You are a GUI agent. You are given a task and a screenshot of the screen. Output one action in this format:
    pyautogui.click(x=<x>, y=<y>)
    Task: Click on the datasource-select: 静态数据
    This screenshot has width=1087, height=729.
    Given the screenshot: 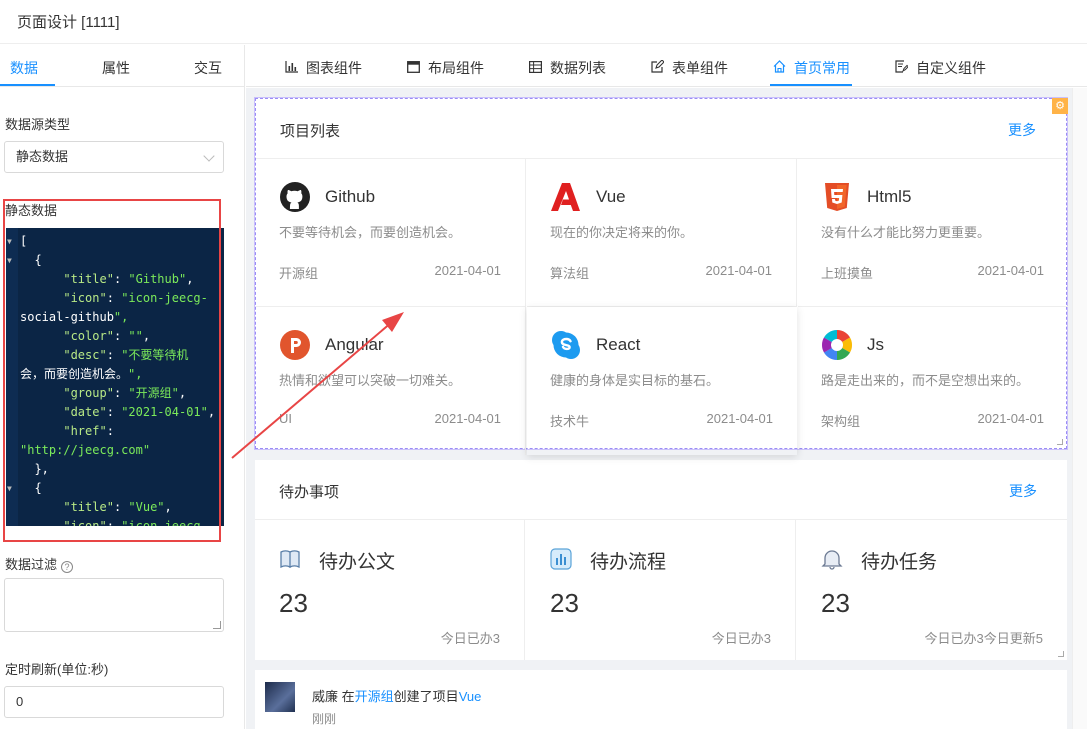 What is the action you would take?
    pyautogui.click(x=114, y=157)
    